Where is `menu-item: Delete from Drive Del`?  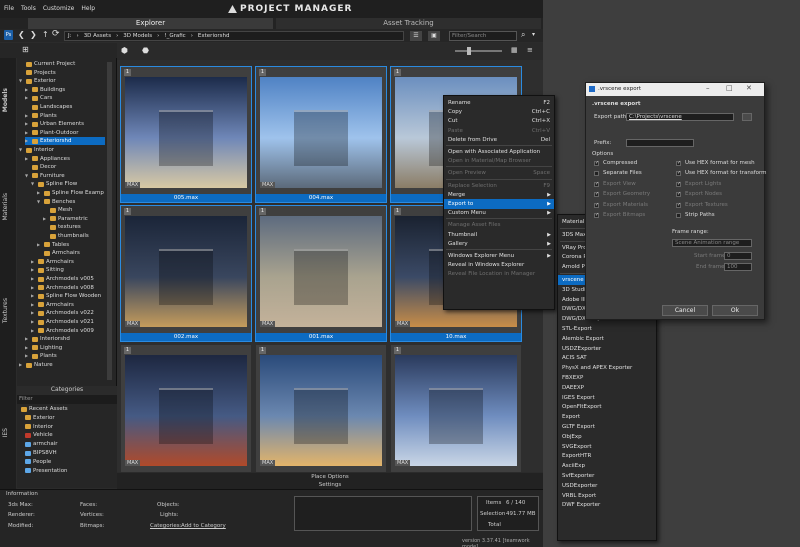 menu-item: Delete from Drive Del is located at coordinates (499, 140).